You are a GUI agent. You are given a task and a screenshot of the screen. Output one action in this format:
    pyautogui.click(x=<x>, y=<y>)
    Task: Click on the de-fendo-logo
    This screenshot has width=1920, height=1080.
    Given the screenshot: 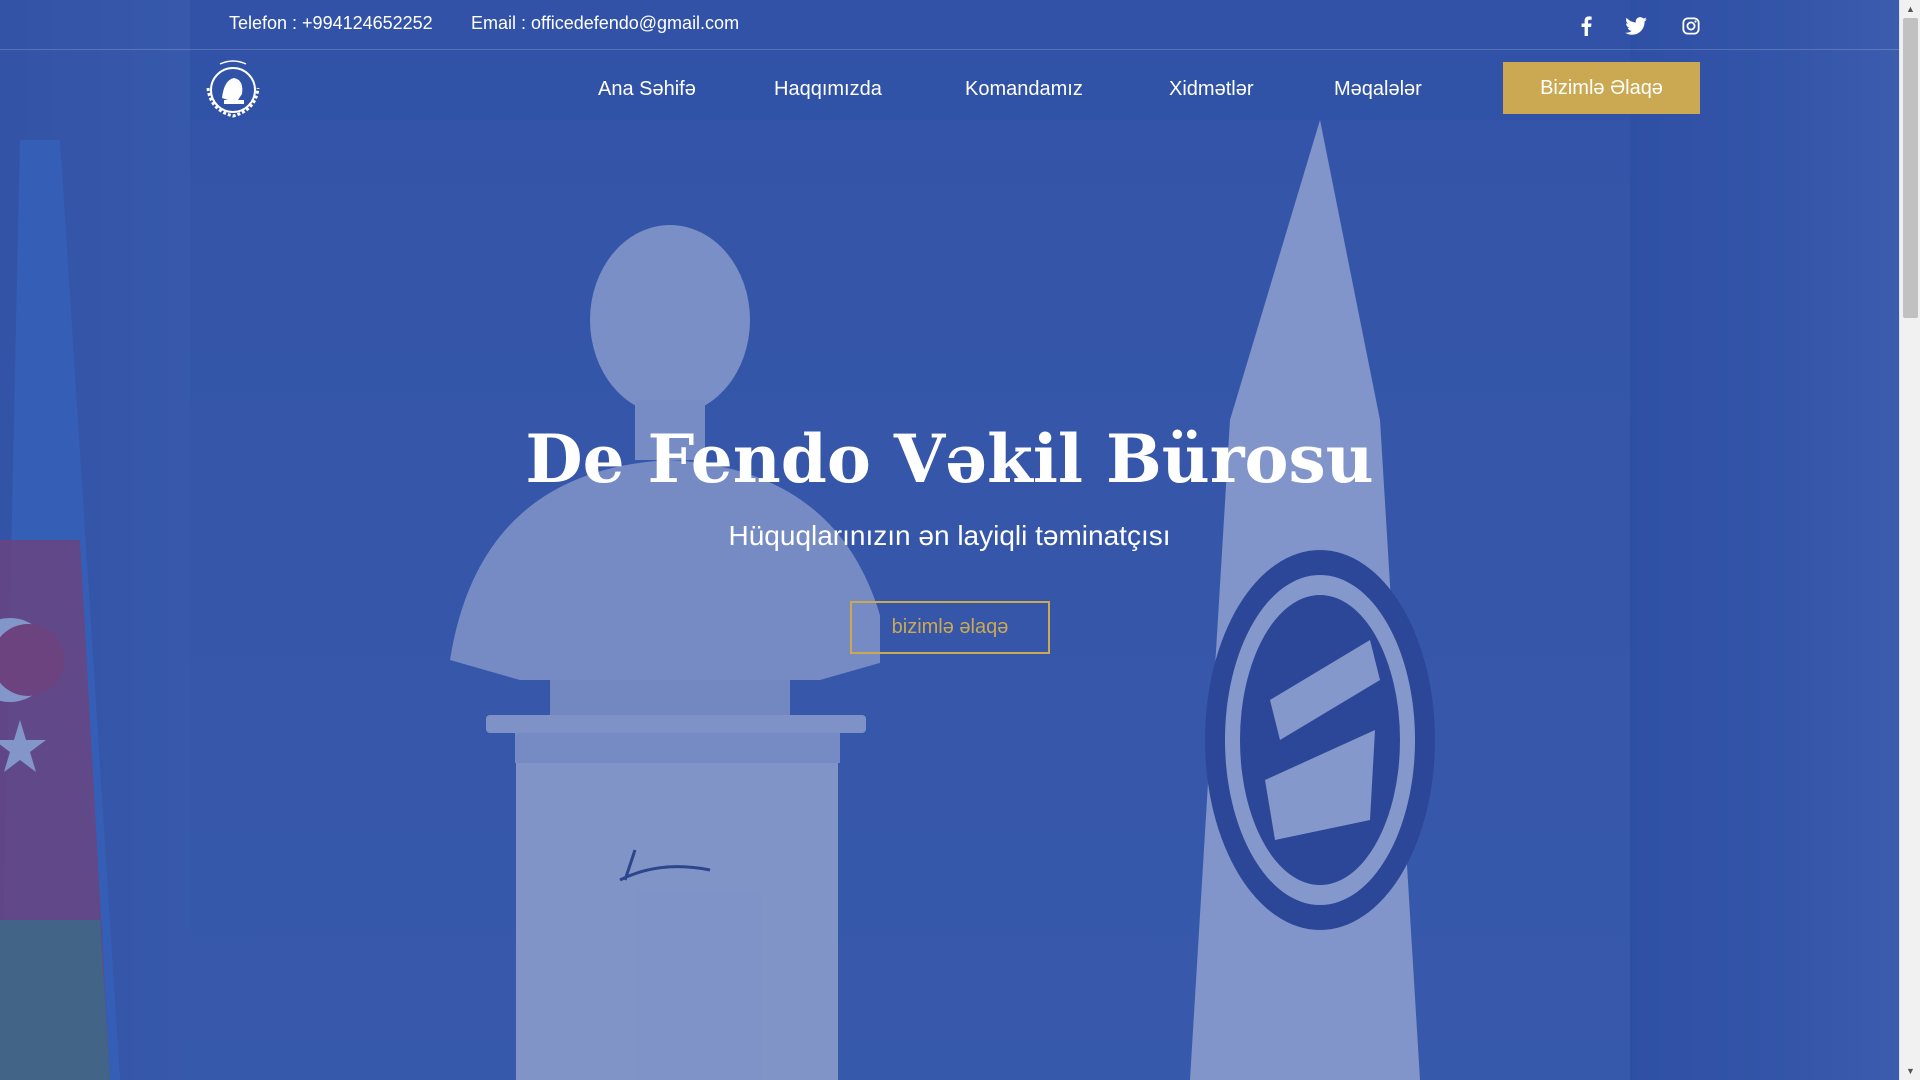 What is the action you would take?
    pyautogui.click(x=233, y=88)
    